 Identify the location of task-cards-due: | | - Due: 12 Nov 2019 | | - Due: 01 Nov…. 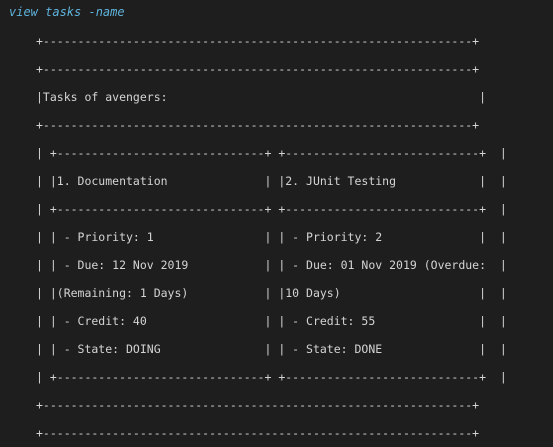
(271, 265).